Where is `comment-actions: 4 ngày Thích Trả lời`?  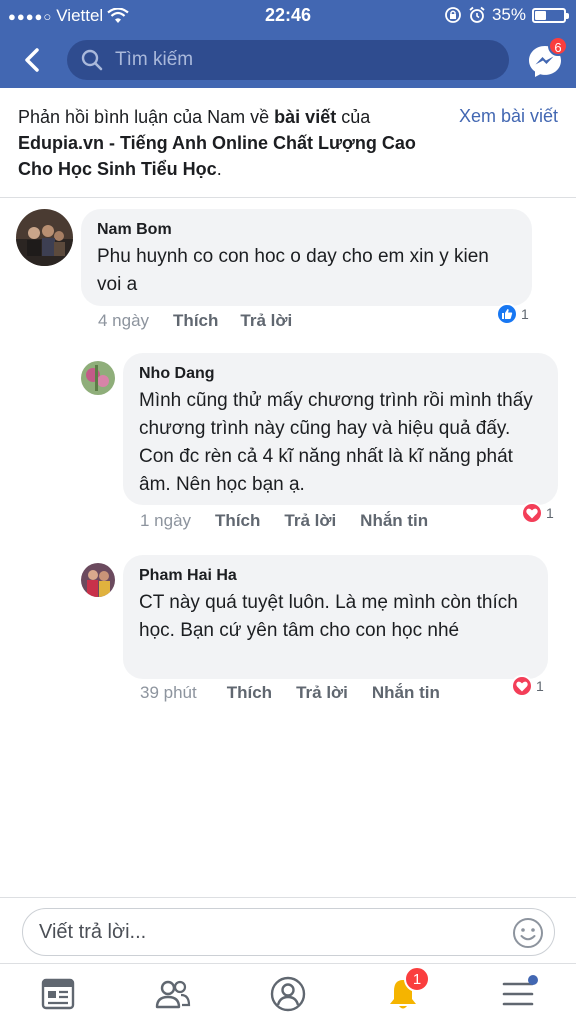
comment-actions: 4 ngày Thích Trả lời is located at coordinates (195, 321).